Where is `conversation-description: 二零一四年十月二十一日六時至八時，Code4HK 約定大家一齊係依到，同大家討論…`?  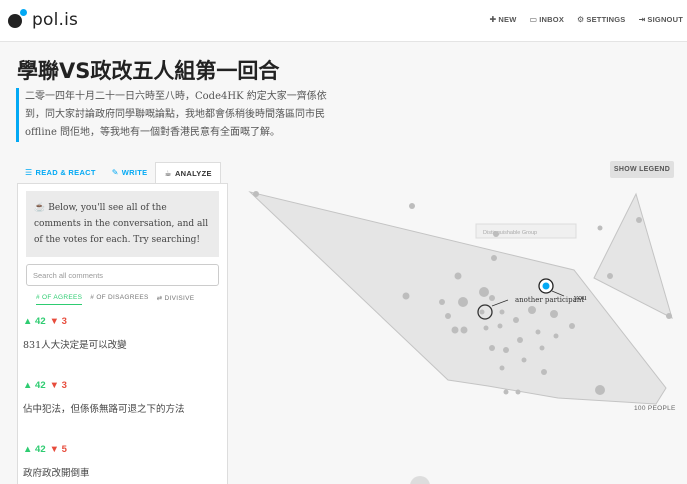 conversation-description: 二零一四年十月二十一日六時至八時，Code4HK 約定大家一齊係依到，同大家討論… is located at coordinates (181, 115).